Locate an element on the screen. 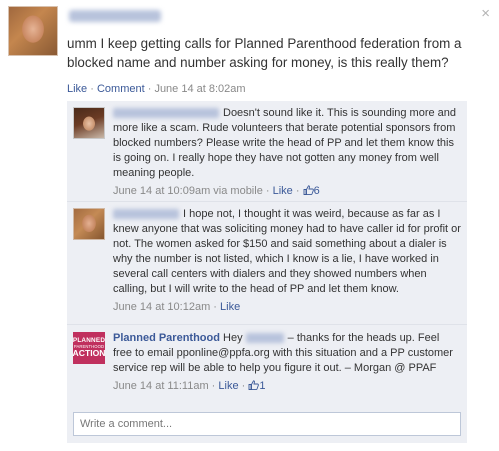  post-comment-link: Comment is located at coordinates (121, 89).